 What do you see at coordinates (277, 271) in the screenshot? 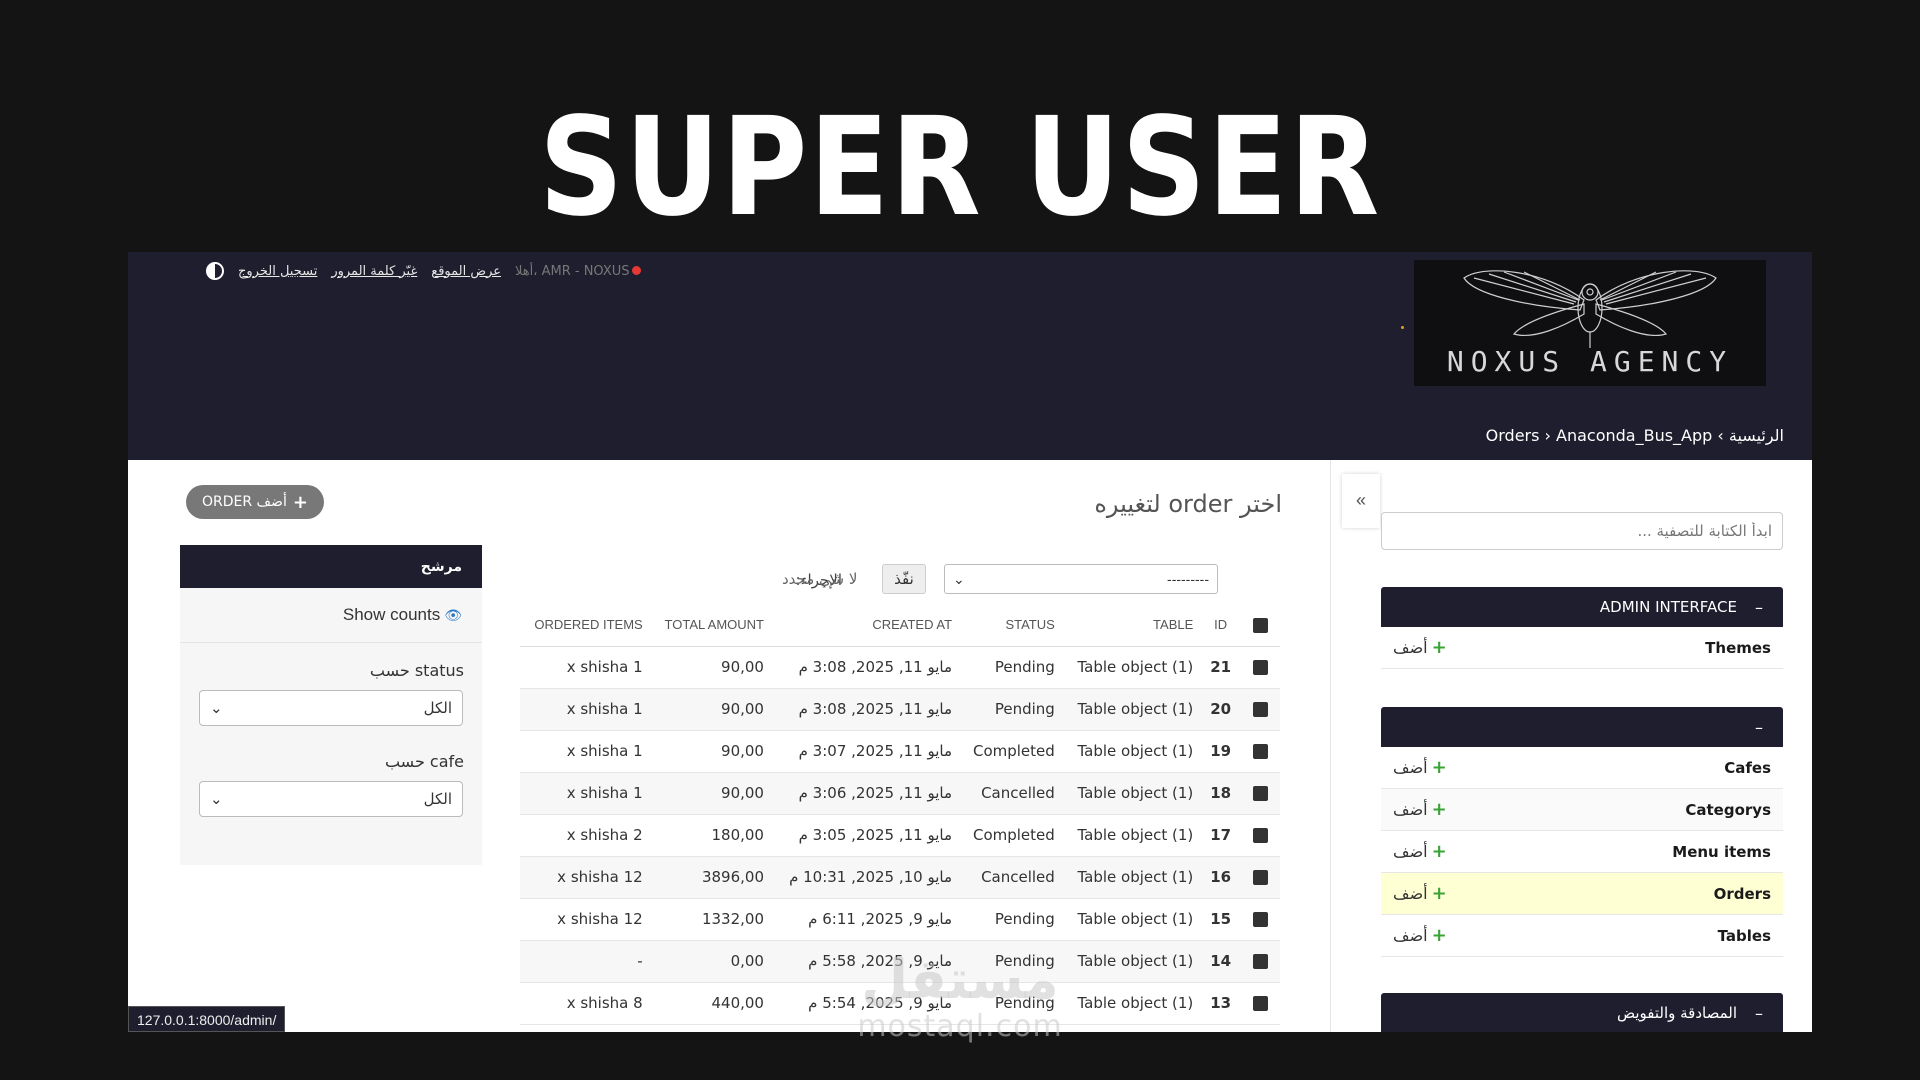
I see `logout-link: تسجيل الخروج` at bounding box center [277, 271].